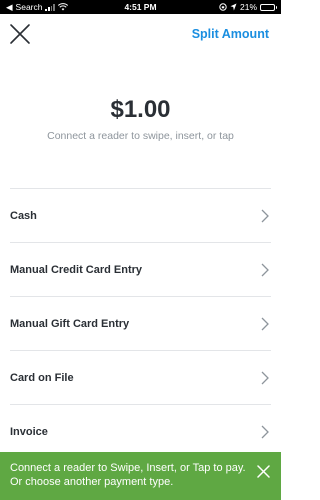 This screenshot has height=500, width=320. What do you see at coordinates (50, 7) in the screenshot?
I see `signal-icon` at bounding box center [50, 7].